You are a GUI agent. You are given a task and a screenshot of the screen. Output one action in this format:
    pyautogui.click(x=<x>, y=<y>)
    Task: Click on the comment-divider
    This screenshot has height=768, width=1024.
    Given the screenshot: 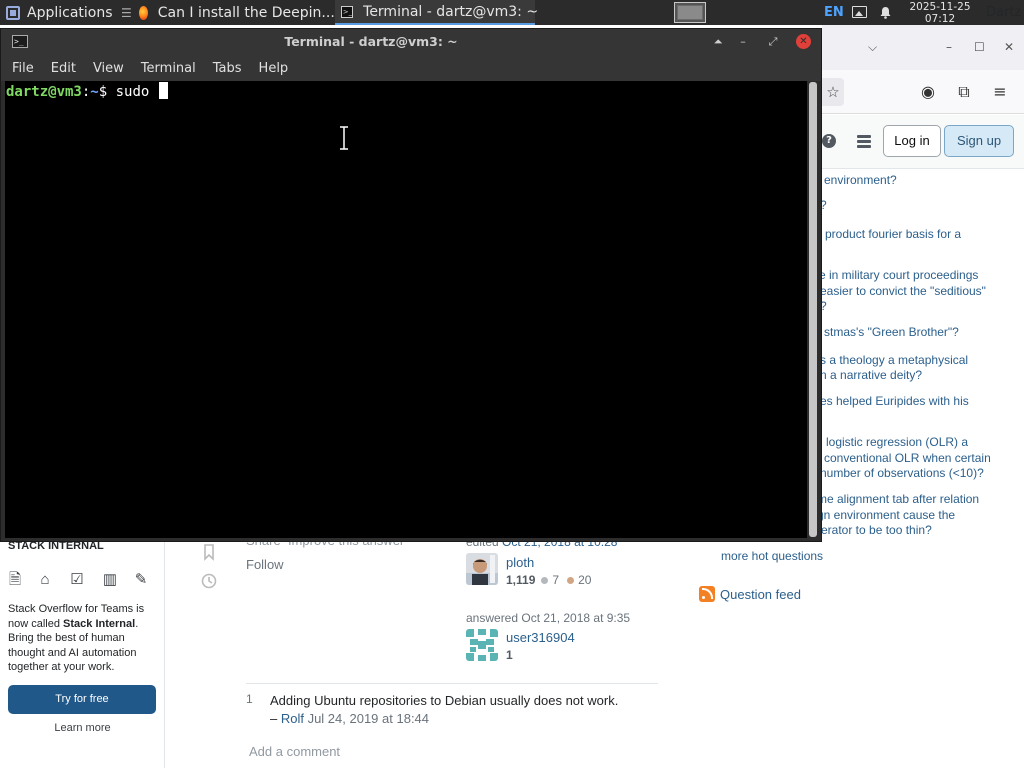 What is the action you would take?
    pyautogui.click(x=452, y=683)
    